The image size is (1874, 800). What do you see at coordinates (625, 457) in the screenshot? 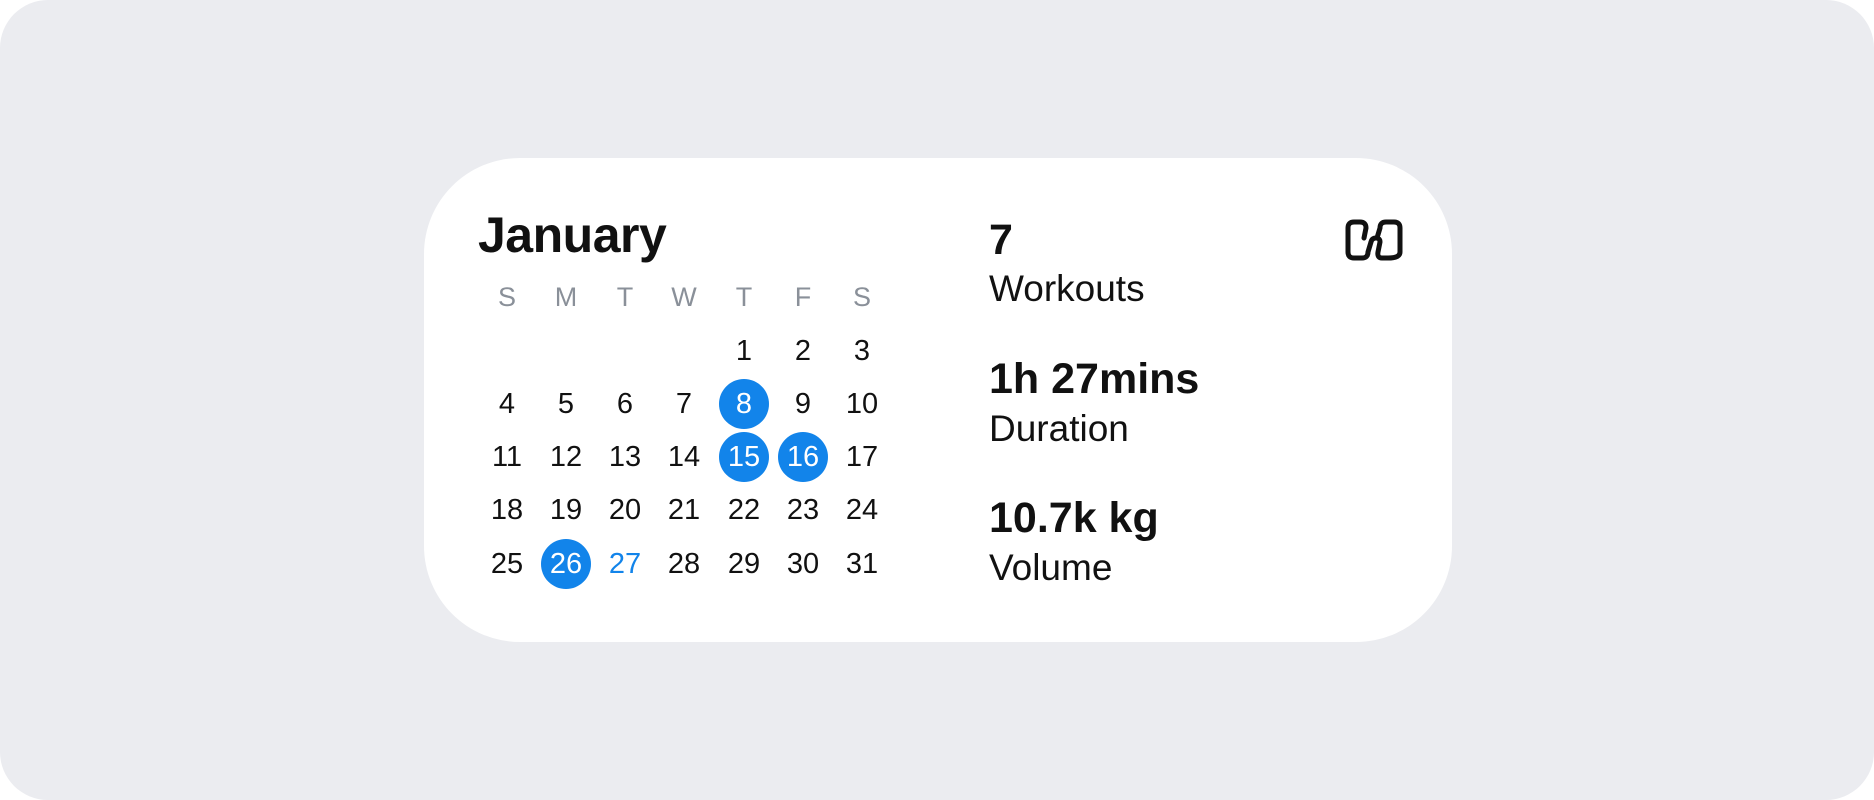
I see `calendar-day: 13` at bounding box center [625, 457].